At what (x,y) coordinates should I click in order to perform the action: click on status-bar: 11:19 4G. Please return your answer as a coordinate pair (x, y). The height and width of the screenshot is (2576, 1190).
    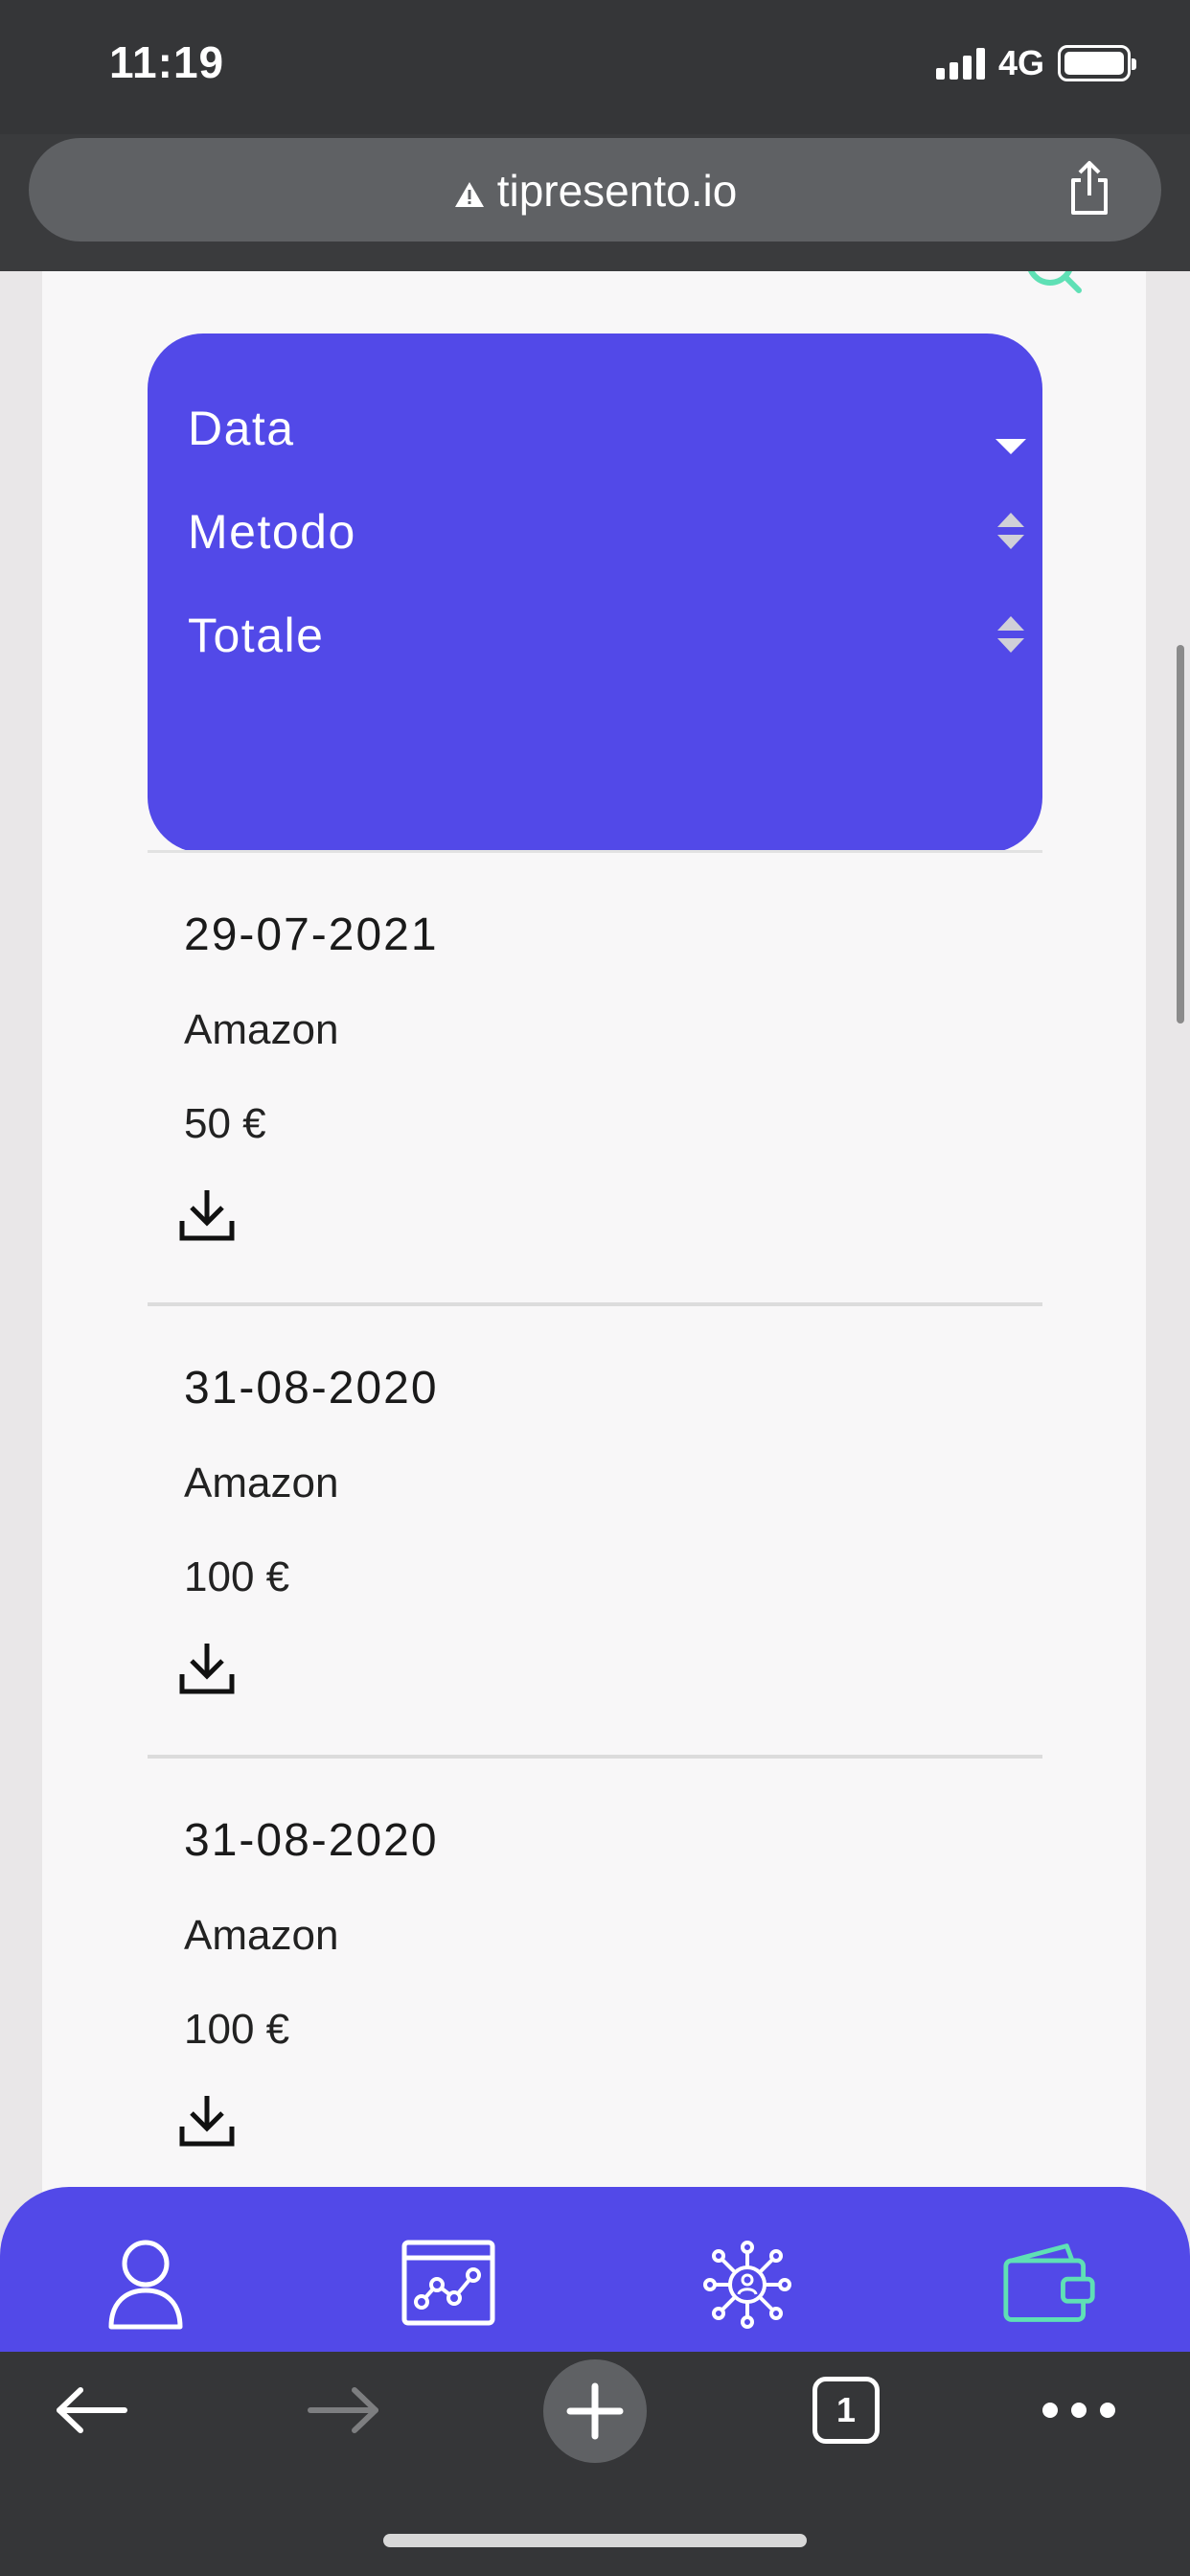
    Looking at the image, I should click on (595, 67).